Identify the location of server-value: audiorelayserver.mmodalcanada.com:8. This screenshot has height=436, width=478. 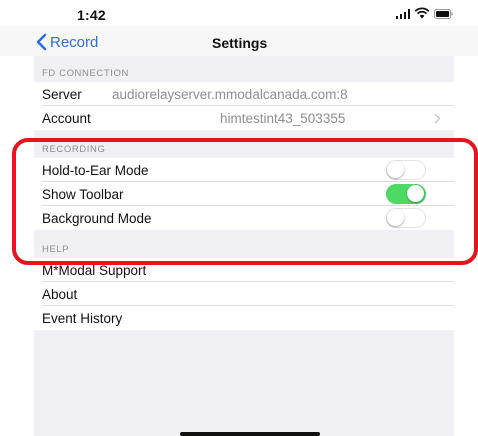
(283, 94).